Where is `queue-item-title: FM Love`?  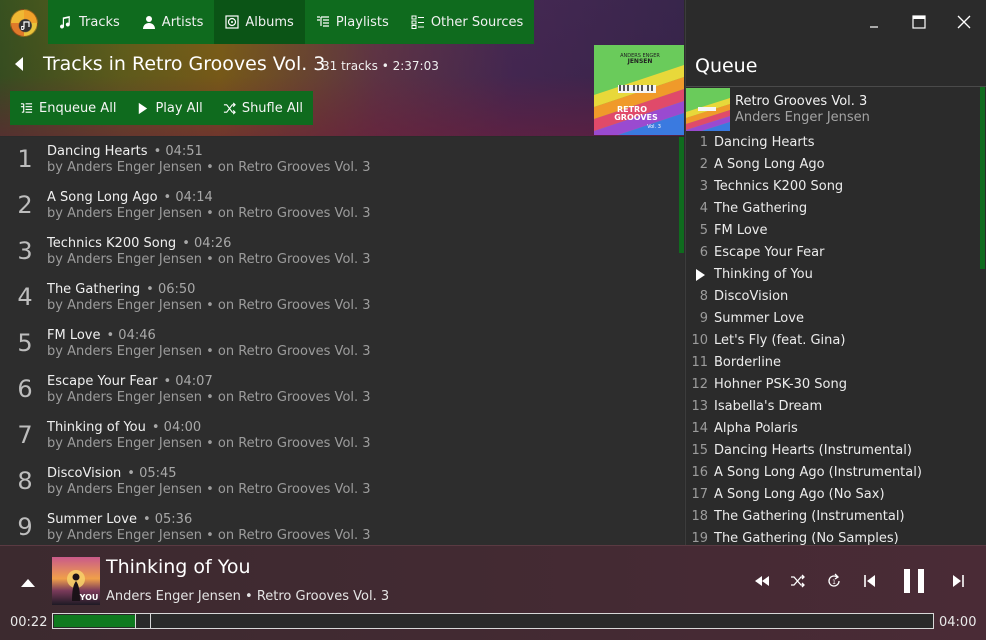
queue-item-title: FM Love is located at coordinates (741, 230).